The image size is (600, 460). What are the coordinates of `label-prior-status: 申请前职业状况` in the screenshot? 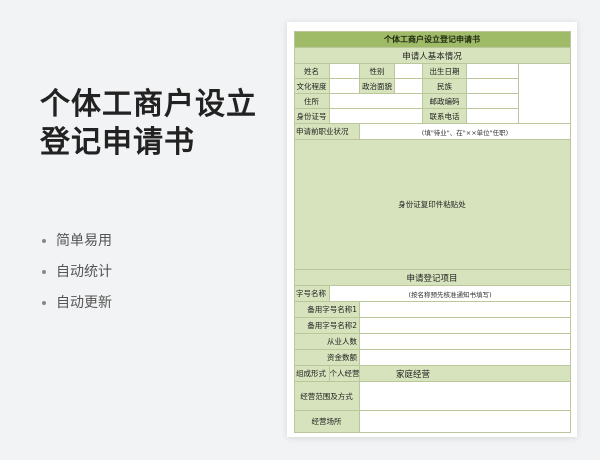 It's located at (327, 132).